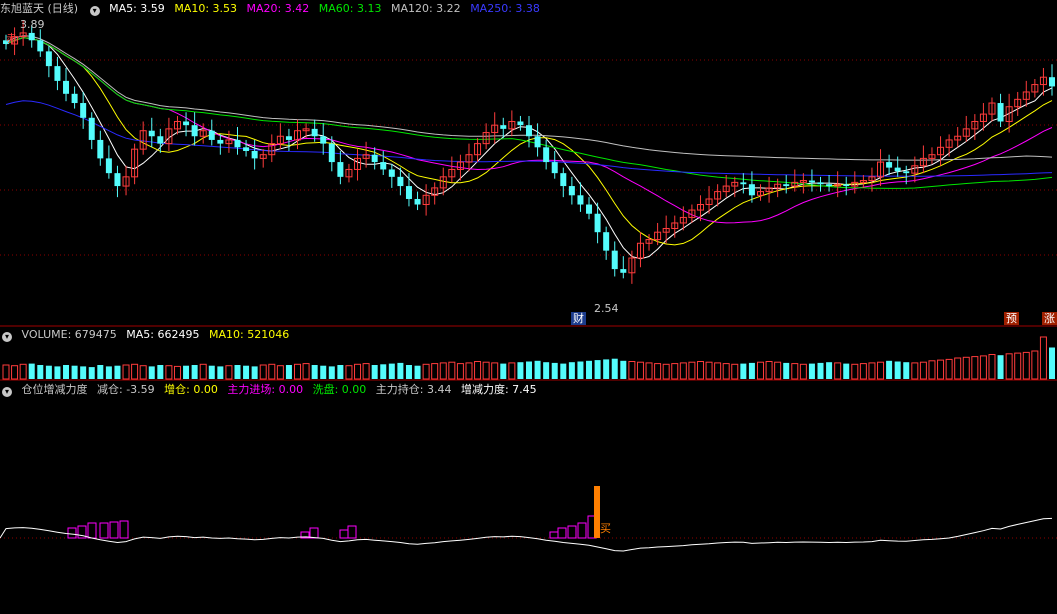 This screenshot has width=1057, height=614. Describe the element at coordinates (163, 334) in the screenshot. I see `volume-ma5: MA5: 662495` at that location.